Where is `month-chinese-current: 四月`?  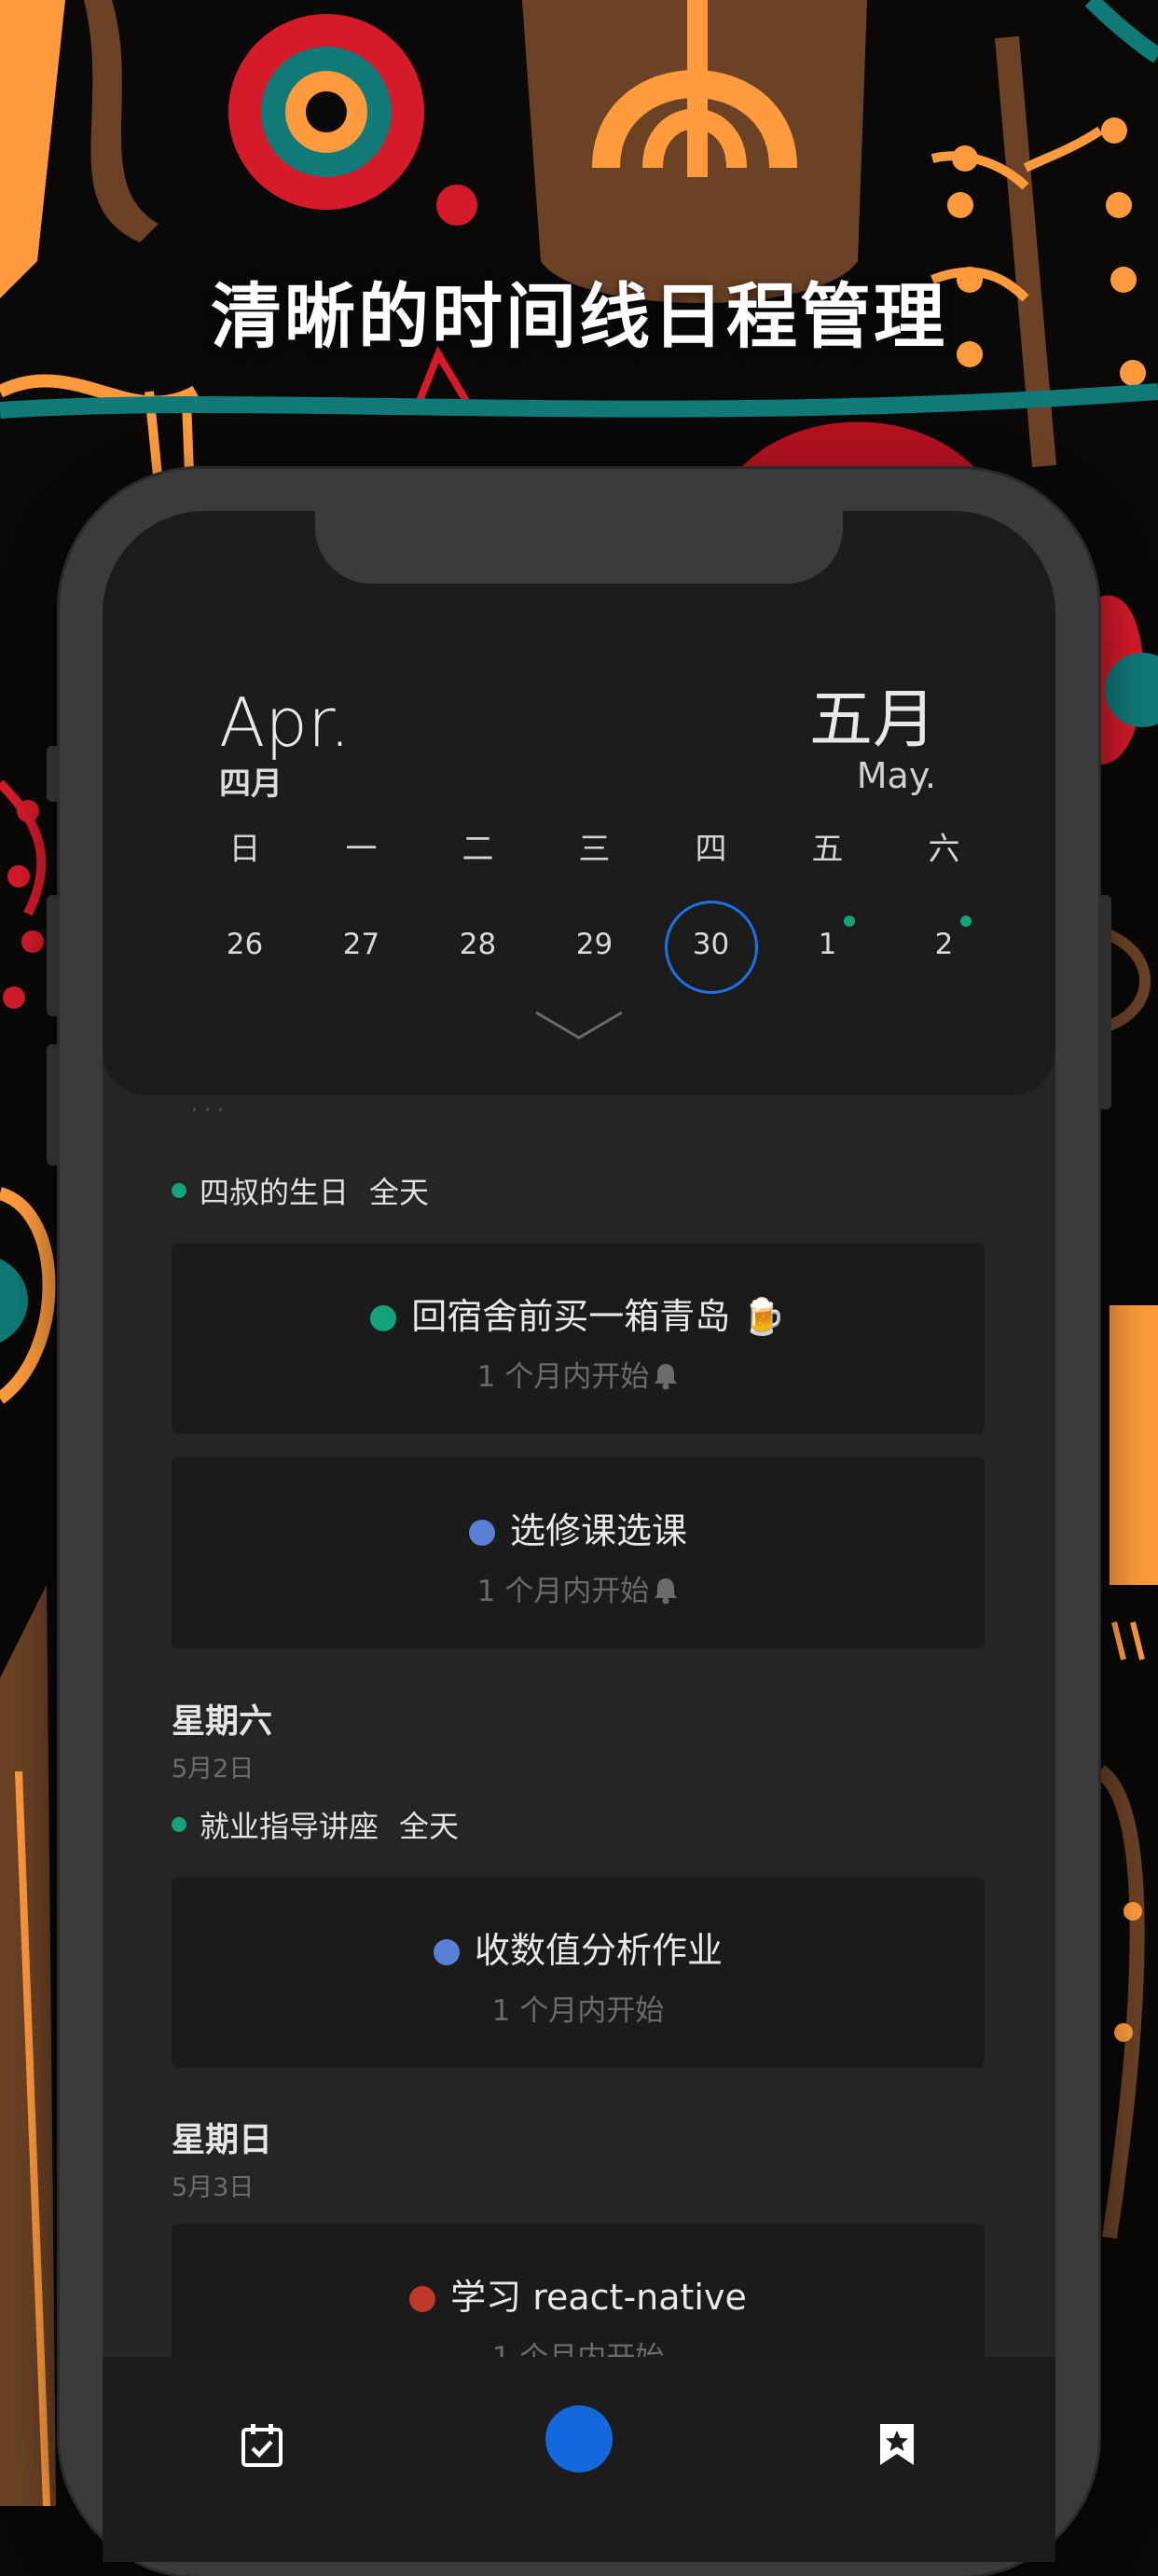
month-chinese-current: 四月 is located at coordinates (251, 784).